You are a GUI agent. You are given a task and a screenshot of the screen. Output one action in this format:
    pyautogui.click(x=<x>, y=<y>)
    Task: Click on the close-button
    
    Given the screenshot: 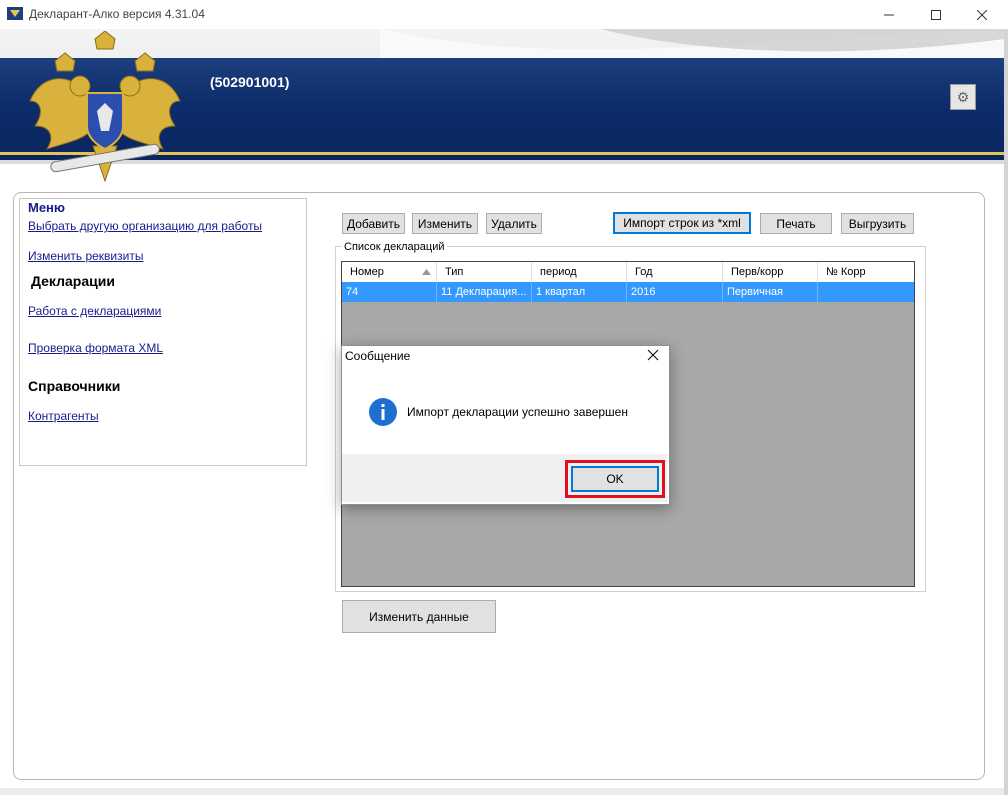 What is the action you would take?
    pyautogui.click(x=982, y=14)
    